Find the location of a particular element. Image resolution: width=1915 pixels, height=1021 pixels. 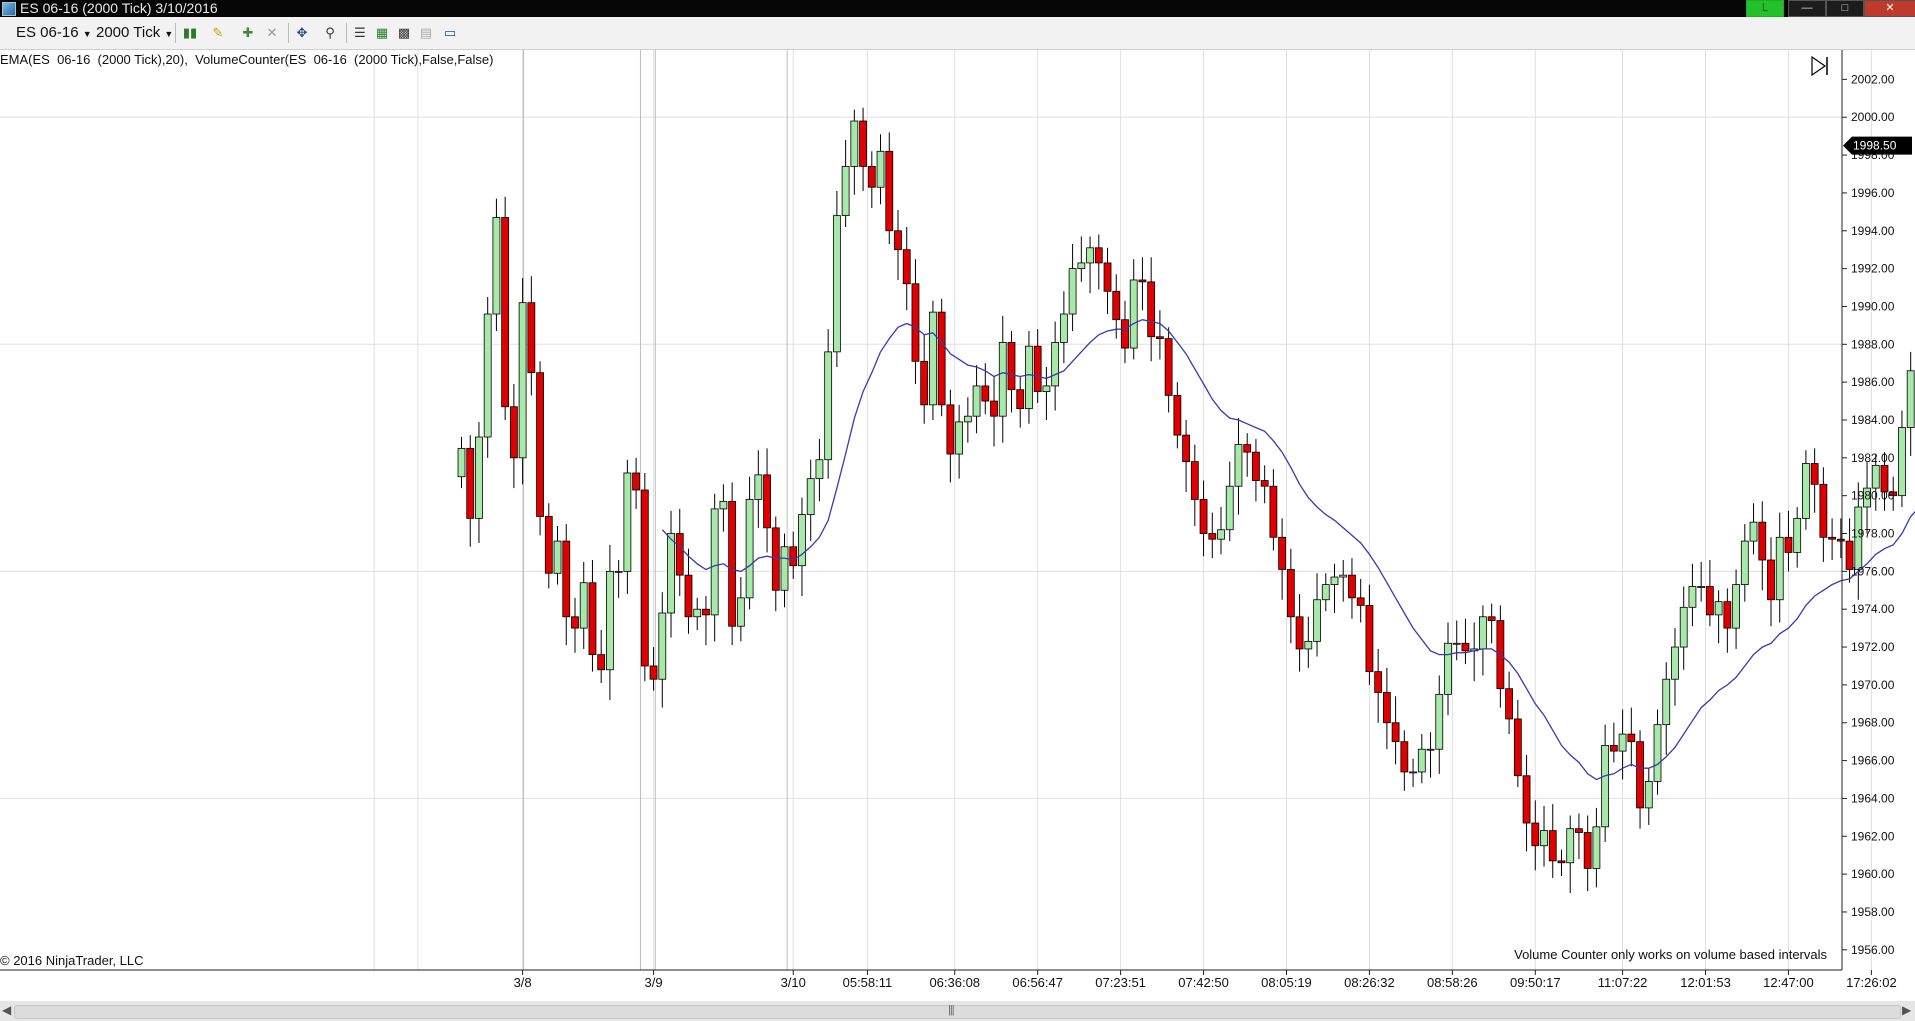

add-drawing-icon: ✚ is located at coordinates (248, 33).